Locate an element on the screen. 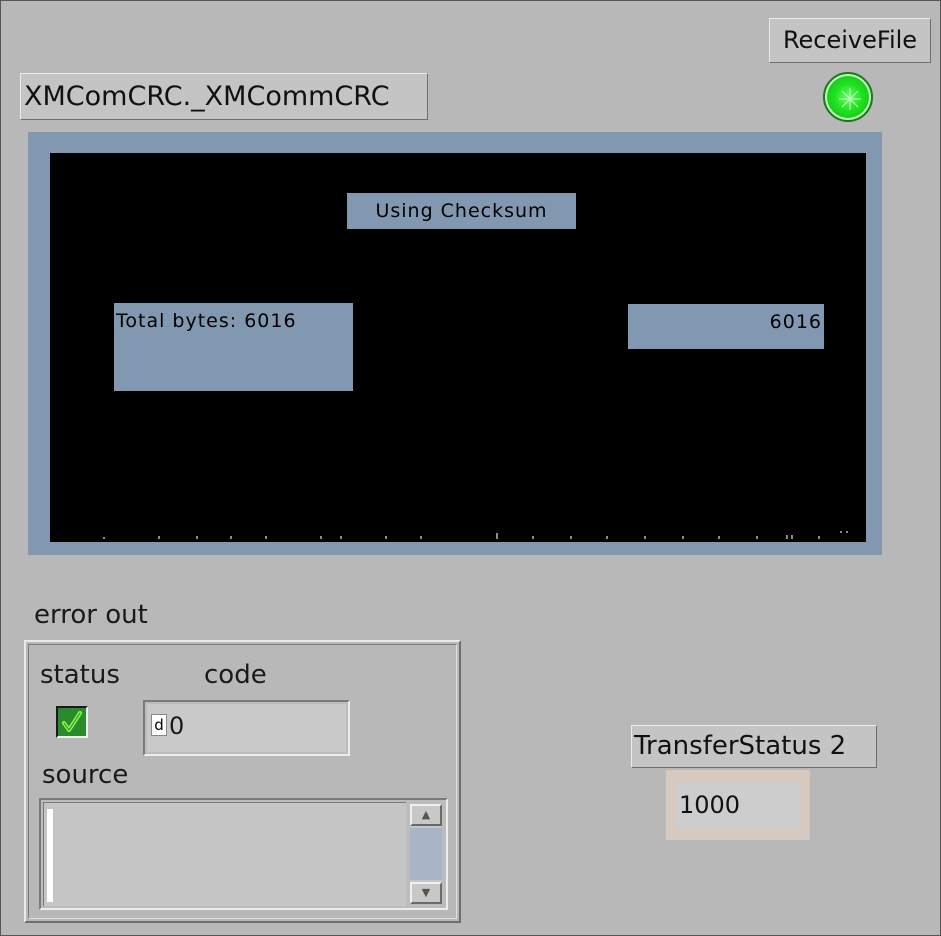 The width and height of the screenshot is (941, 936). error-code-input: d 0 is located at coordinates (246, 728).